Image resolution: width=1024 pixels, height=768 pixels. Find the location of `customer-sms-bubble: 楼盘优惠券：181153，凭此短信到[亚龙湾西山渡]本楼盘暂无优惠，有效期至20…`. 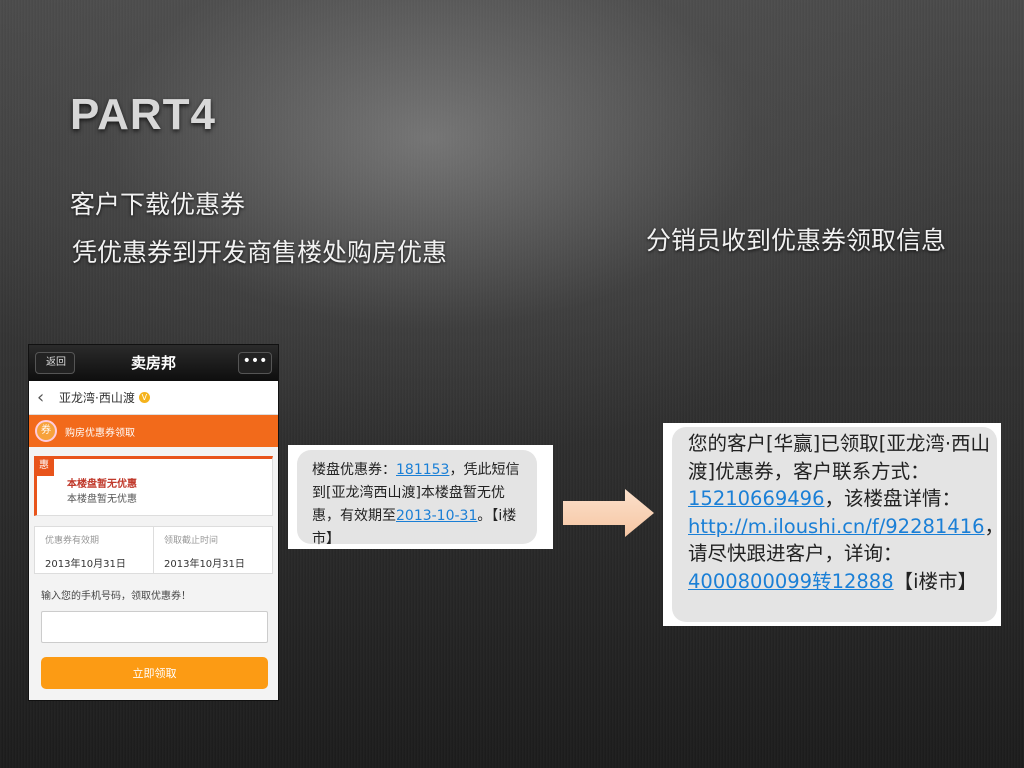

customer-sms-bubble: 楼盘优惠券：181153，凭此短信到[亚龙湾西山渡]本楼盘暂无优惠，有效期至20… is located at coordinates (417, 498).